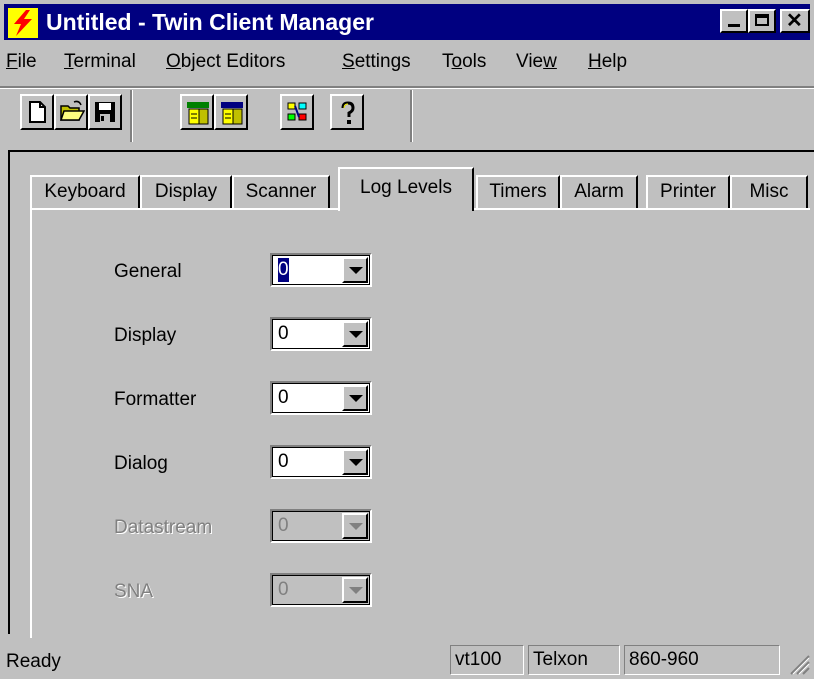 The width and height of the screenshot is (814, 679). Describe the element at coordinates (210, 22) in the screenshot. I see `window-title: Untitled - Twin Client Manager` at that location.